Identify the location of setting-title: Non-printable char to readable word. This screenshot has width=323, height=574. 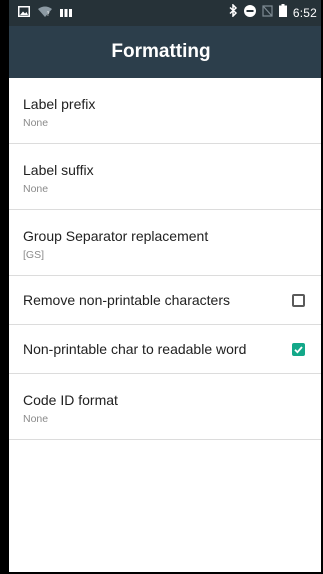
(135, 349).